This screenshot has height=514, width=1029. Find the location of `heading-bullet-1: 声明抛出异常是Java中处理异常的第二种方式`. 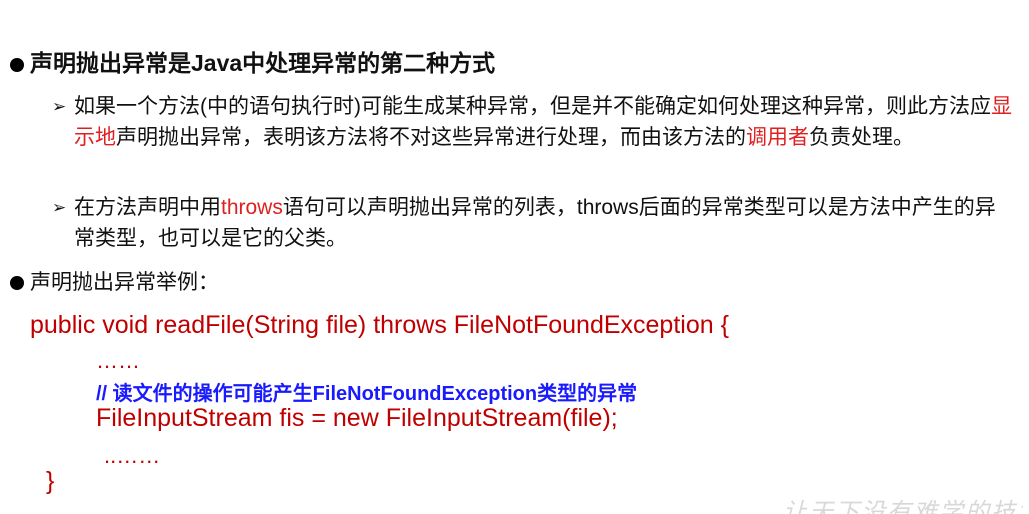

heading-bullet-1: 声明抛出异常是Java中处理异常的第二种方式 is located at coordinates (252, 61).